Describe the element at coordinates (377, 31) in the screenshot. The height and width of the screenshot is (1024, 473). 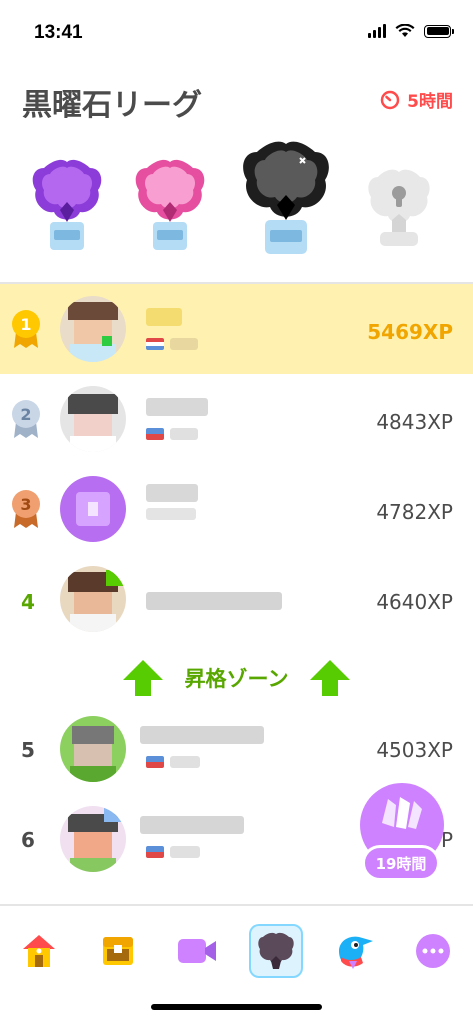
I see `signal-icon` at that location.